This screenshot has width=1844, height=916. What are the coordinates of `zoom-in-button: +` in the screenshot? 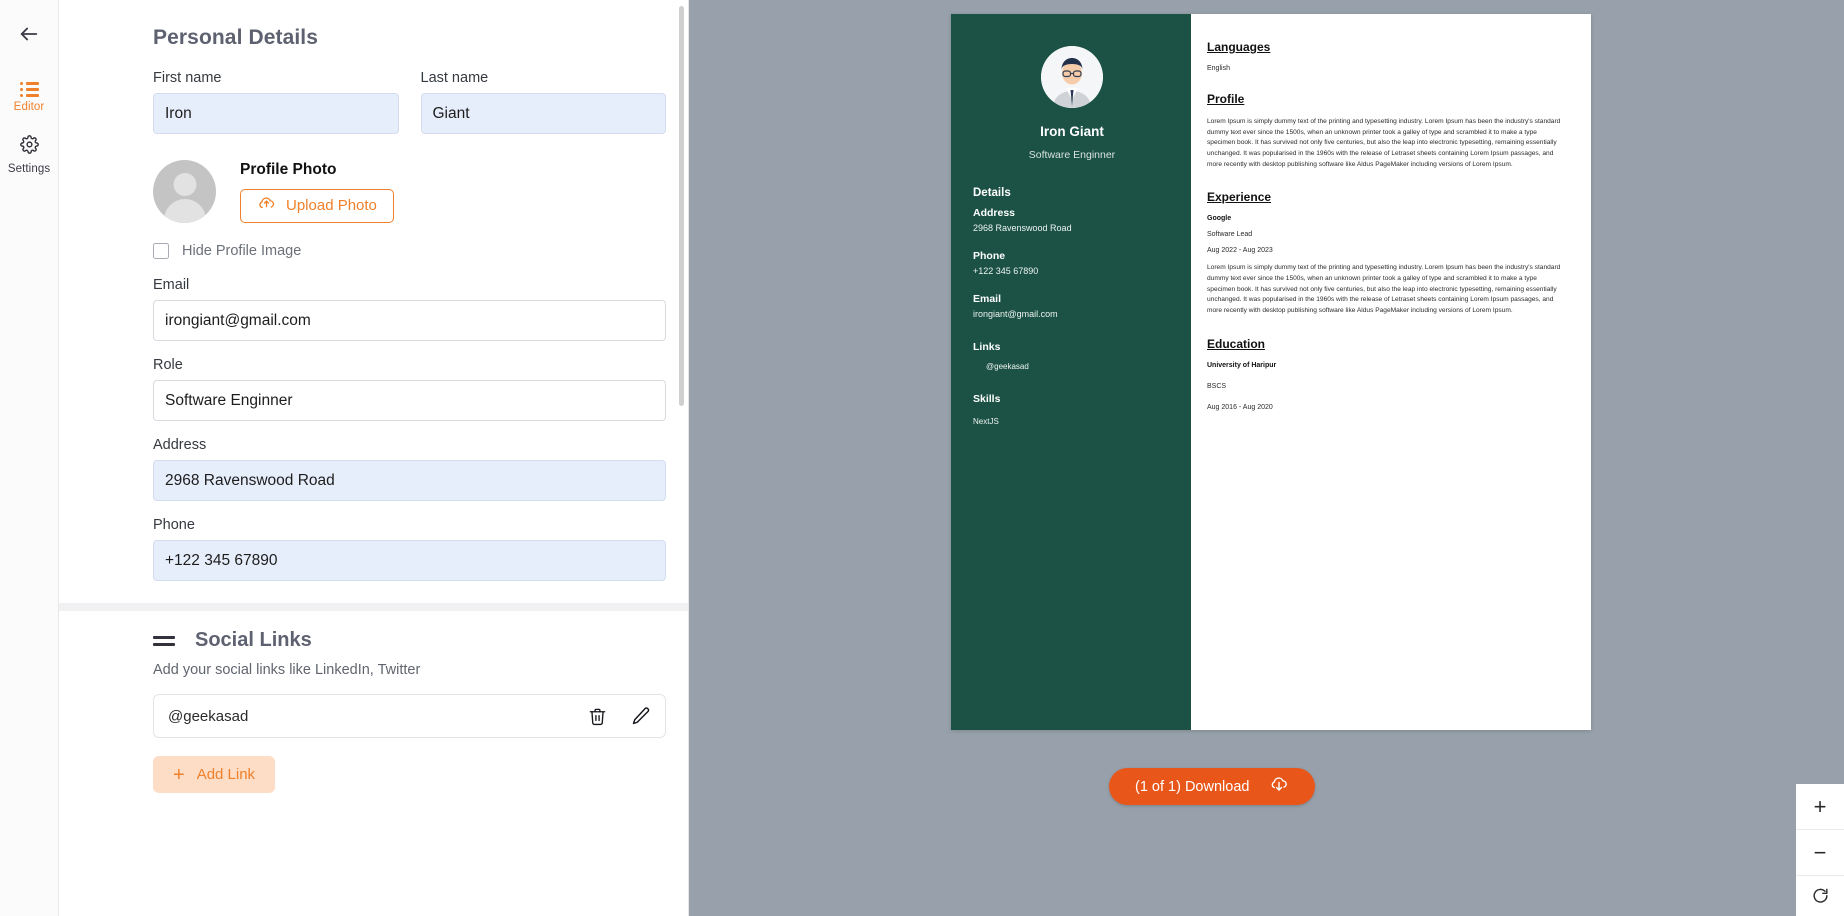 It's located at (1820, 807).